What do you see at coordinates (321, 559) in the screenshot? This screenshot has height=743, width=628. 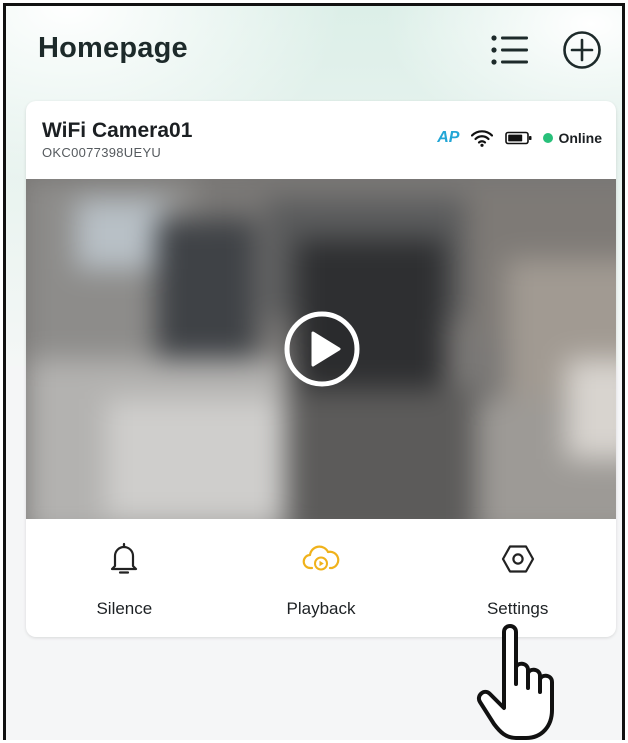 I see `cloud-playback-icon` at bounding box center [321, 559].